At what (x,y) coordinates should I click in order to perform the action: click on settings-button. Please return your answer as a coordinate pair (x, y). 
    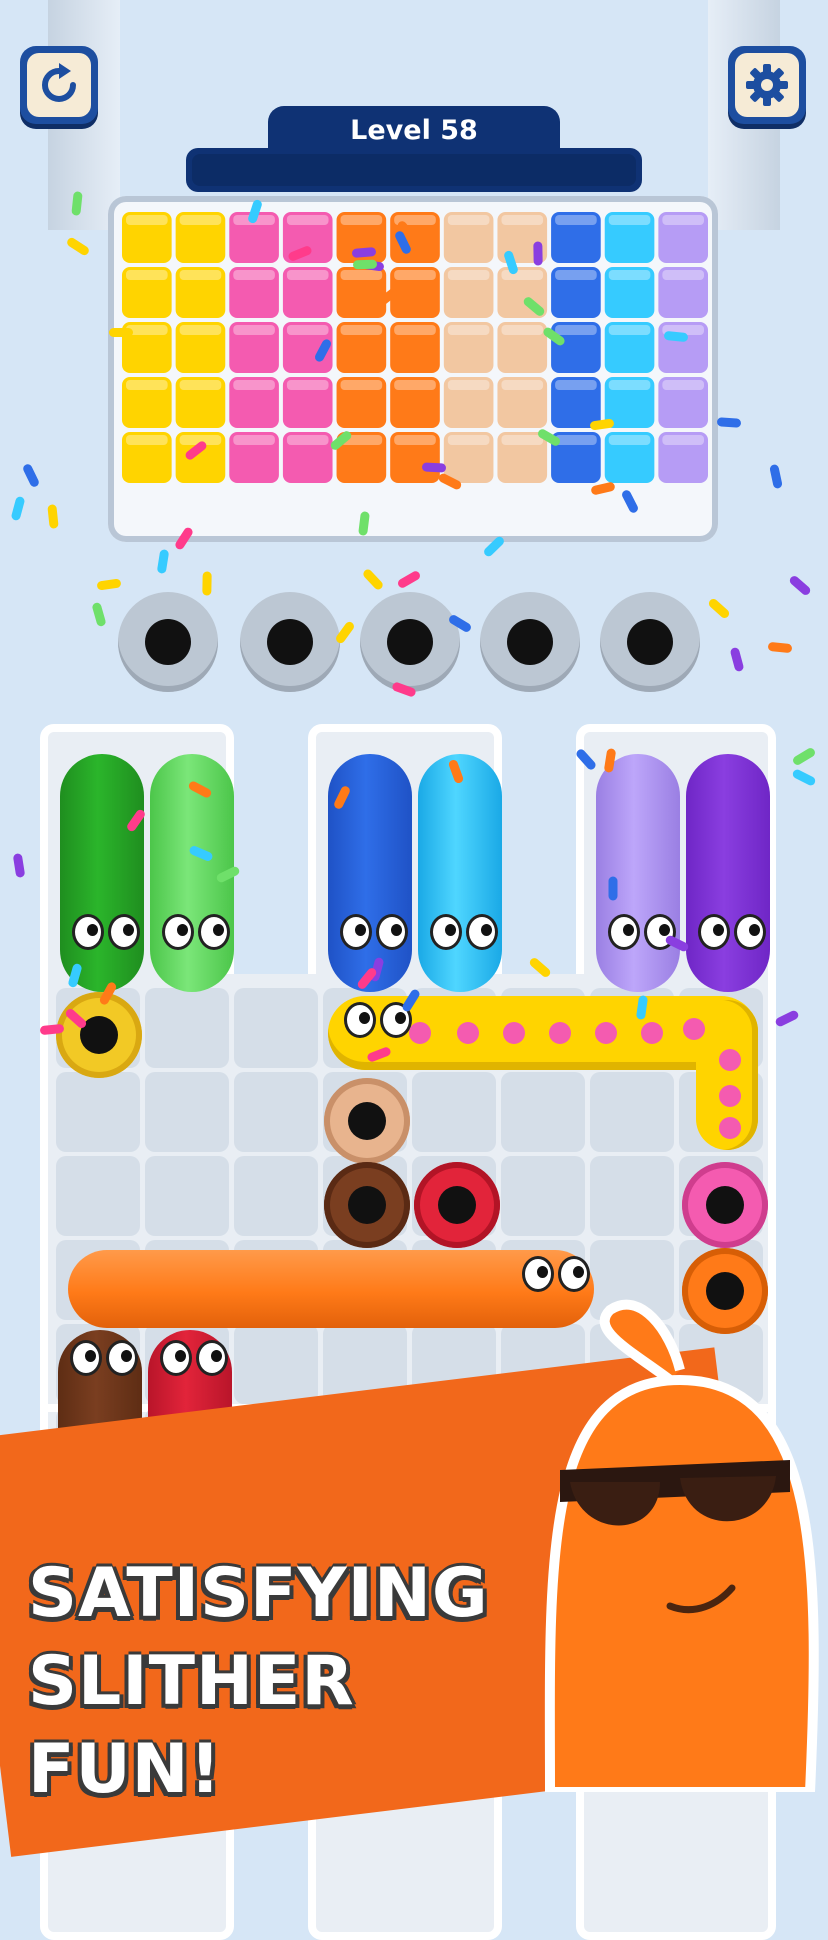
    Looking at the image, I should click on (767, 85).